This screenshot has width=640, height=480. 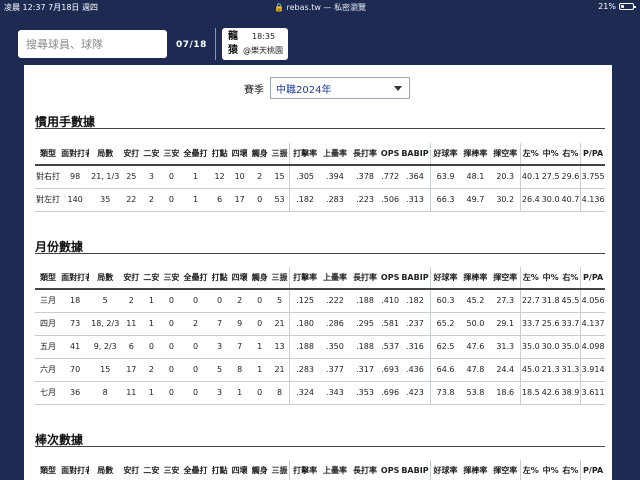 I want to click on table-cell: 21, 1/3, so click(x=105, y=177).